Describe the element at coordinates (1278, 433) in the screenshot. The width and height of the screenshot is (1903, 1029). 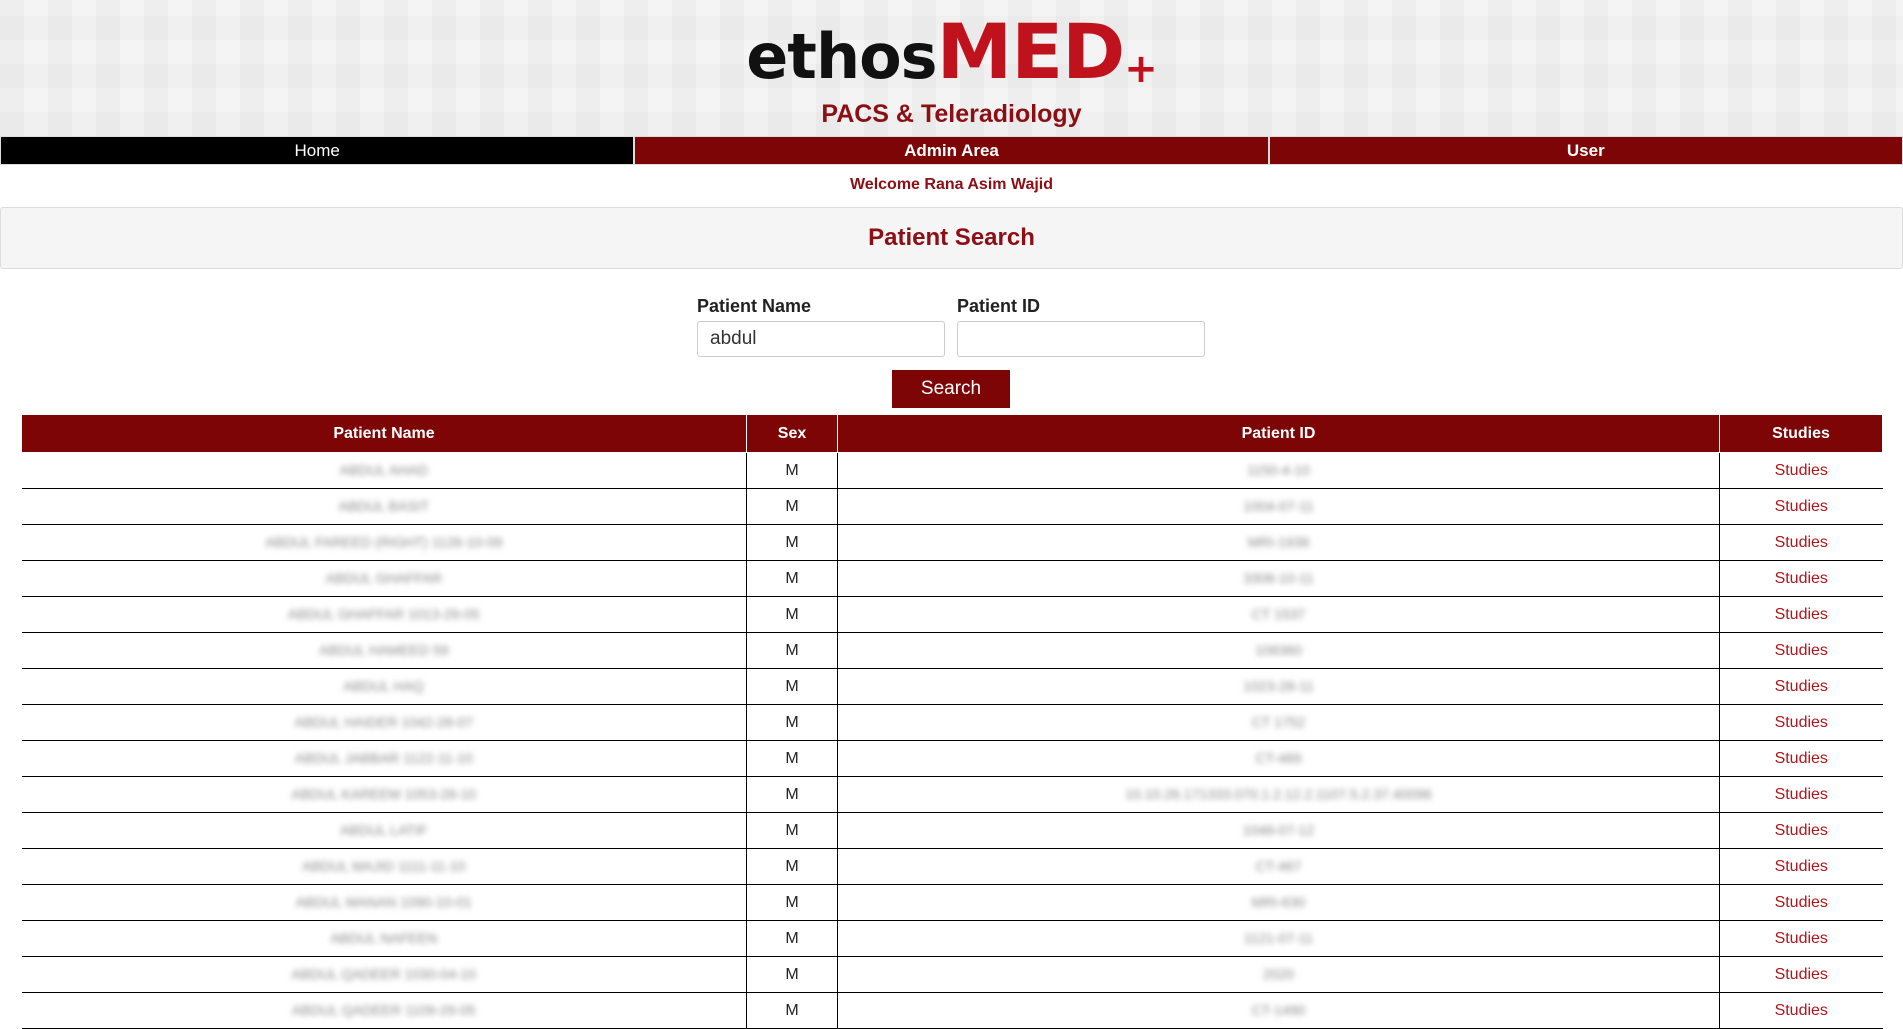
I see `col-header-patient-id: Patient ID` at that location.